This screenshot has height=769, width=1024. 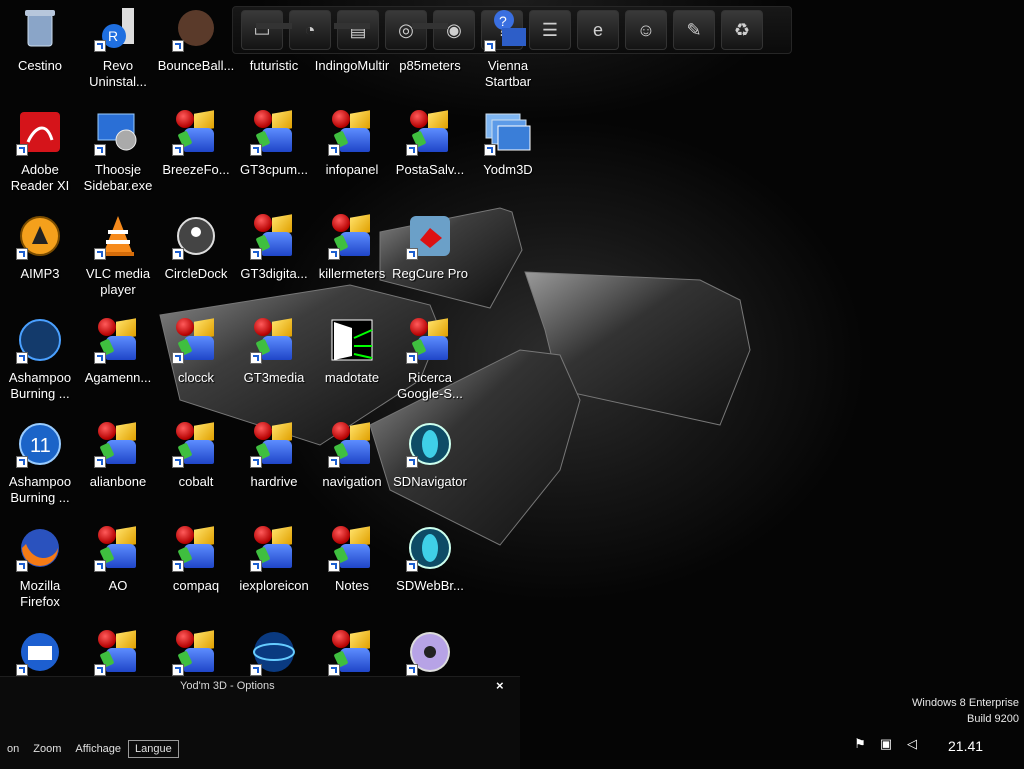 I want to click on desktop-icon-label: RegCure Pro, so click(x=430, y=273).